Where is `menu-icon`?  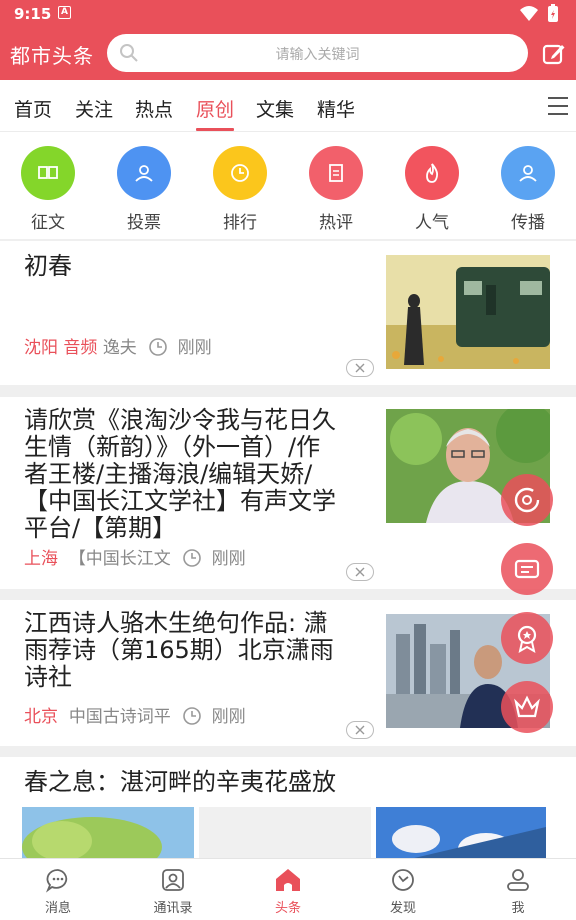
menu-icon is located at coordinates (558, 106).